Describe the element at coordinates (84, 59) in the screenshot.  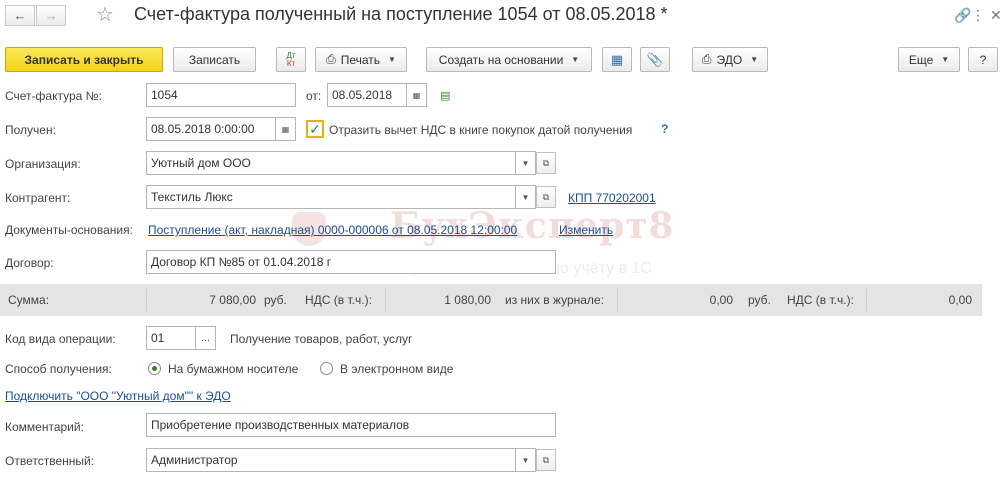
I see `save-and-close-button: Записать и закрыть` at that location.